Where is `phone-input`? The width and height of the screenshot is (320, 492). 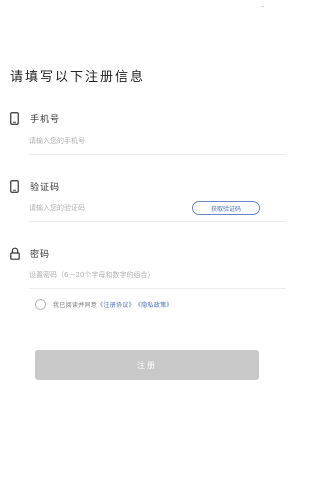
phone-input is located at coordinates (156, 141).